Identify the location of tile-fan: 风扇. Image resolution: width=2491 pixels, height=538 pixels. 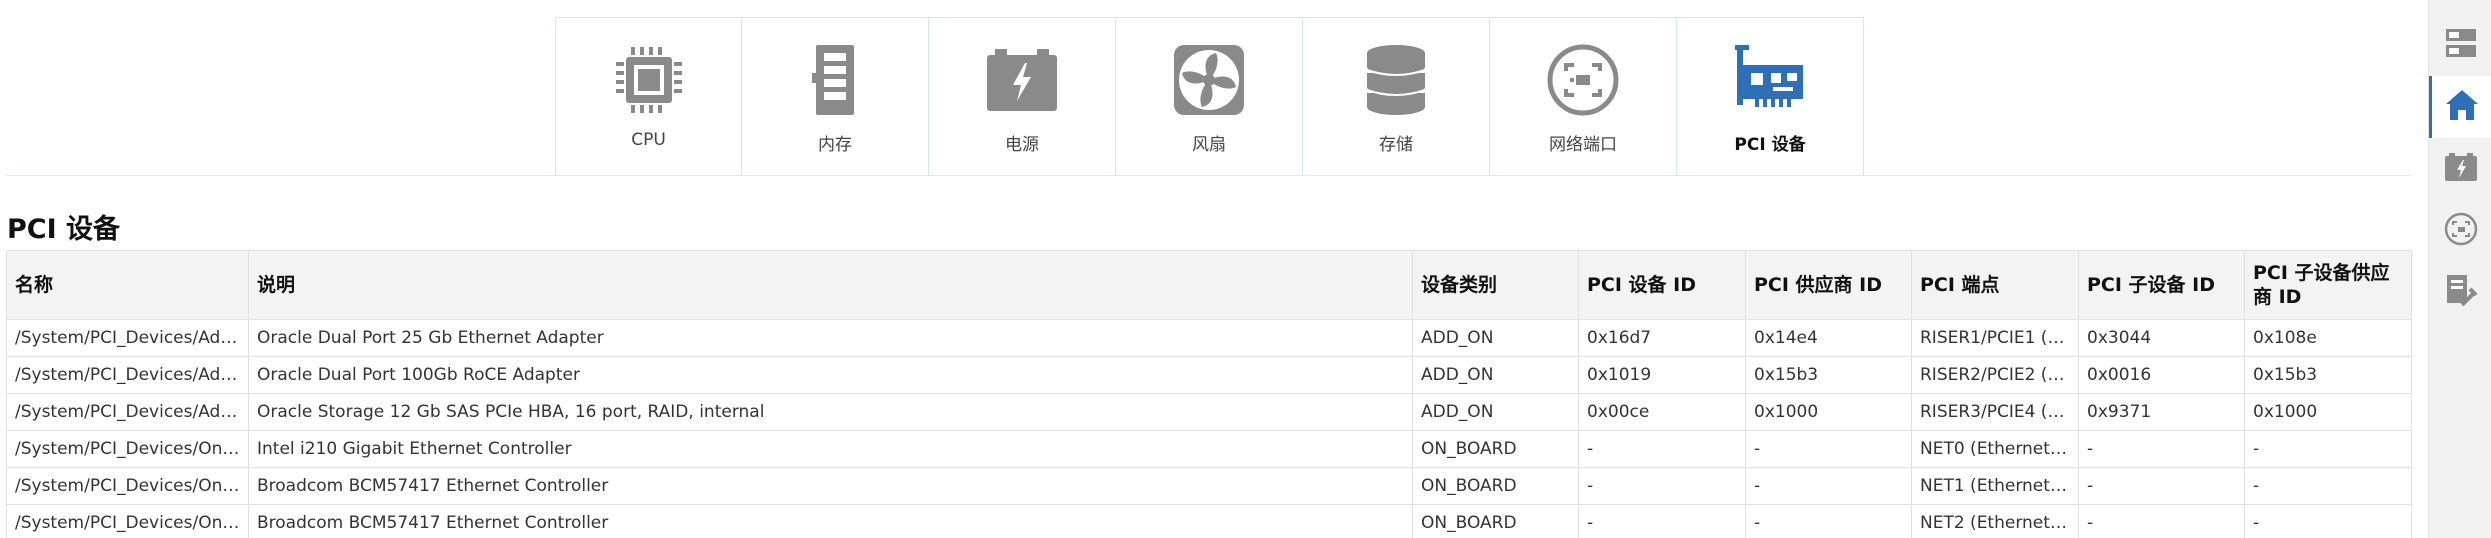
(1209, 96).